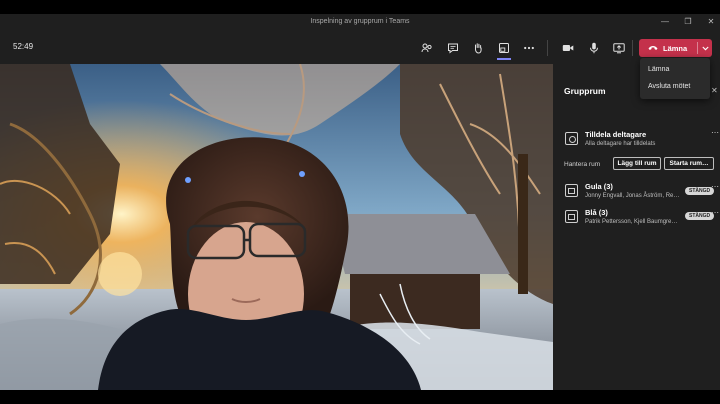 The image size is (720, 404). I want to click on hang-up-icon, so click(653, 48).